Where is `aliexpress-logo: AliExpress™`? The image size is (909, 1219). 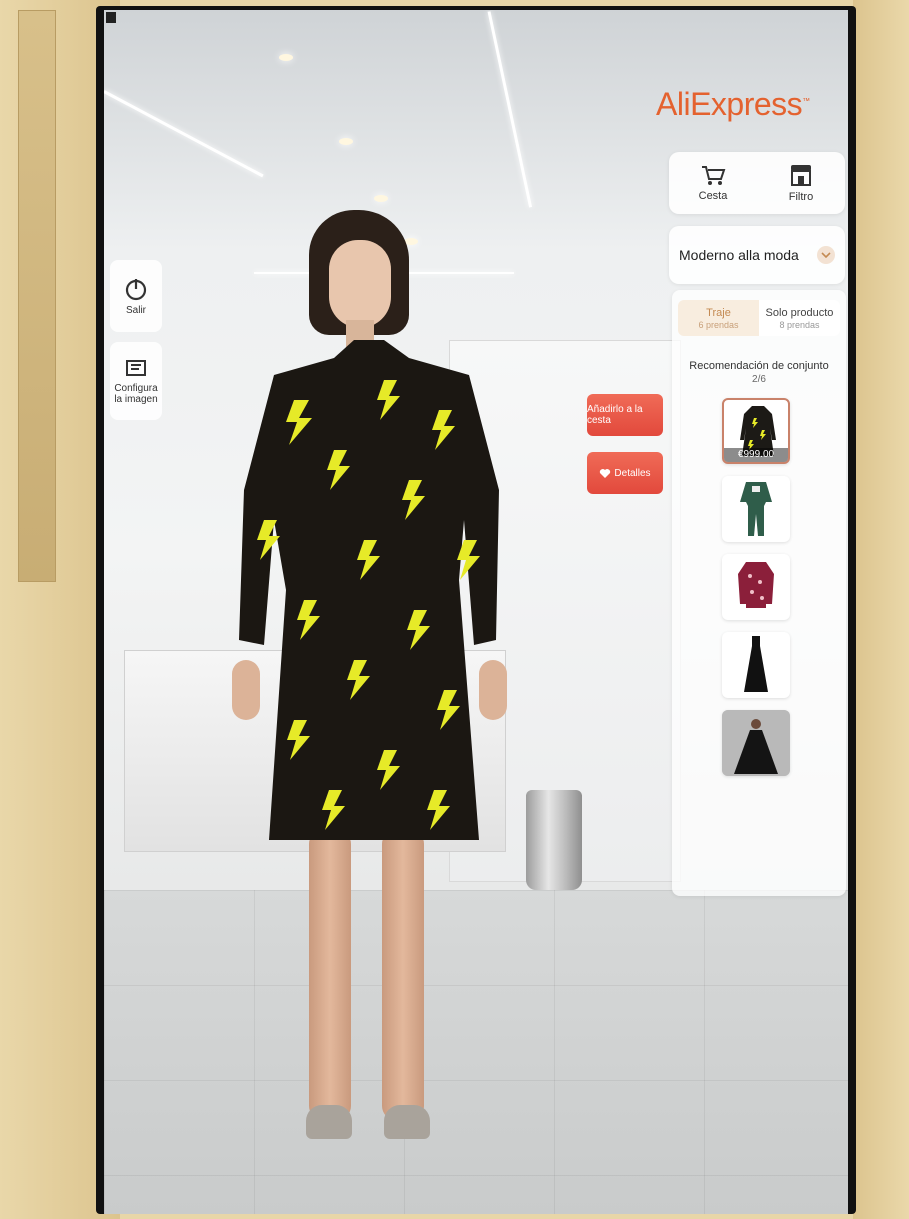 aliexpress-logo: AliExpress™ is located at coordinates (733, 104).